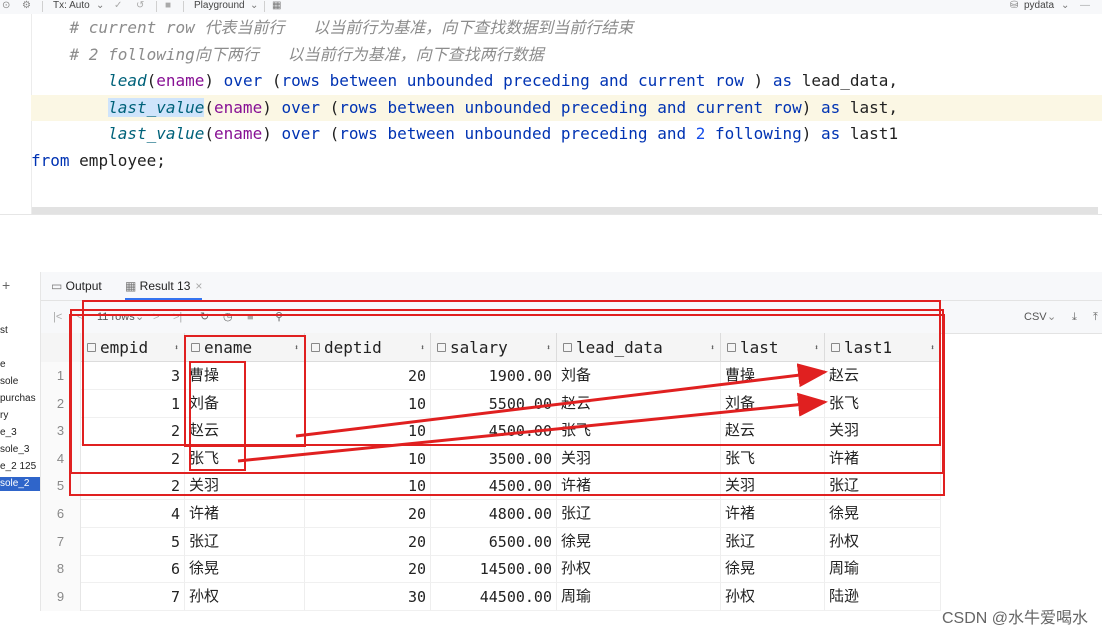 This screenshot has width=1102, height=634. Describe the element at coordinates (883, 431) in the screenshot. I see `table-cell-last1: 关羽` at that location.